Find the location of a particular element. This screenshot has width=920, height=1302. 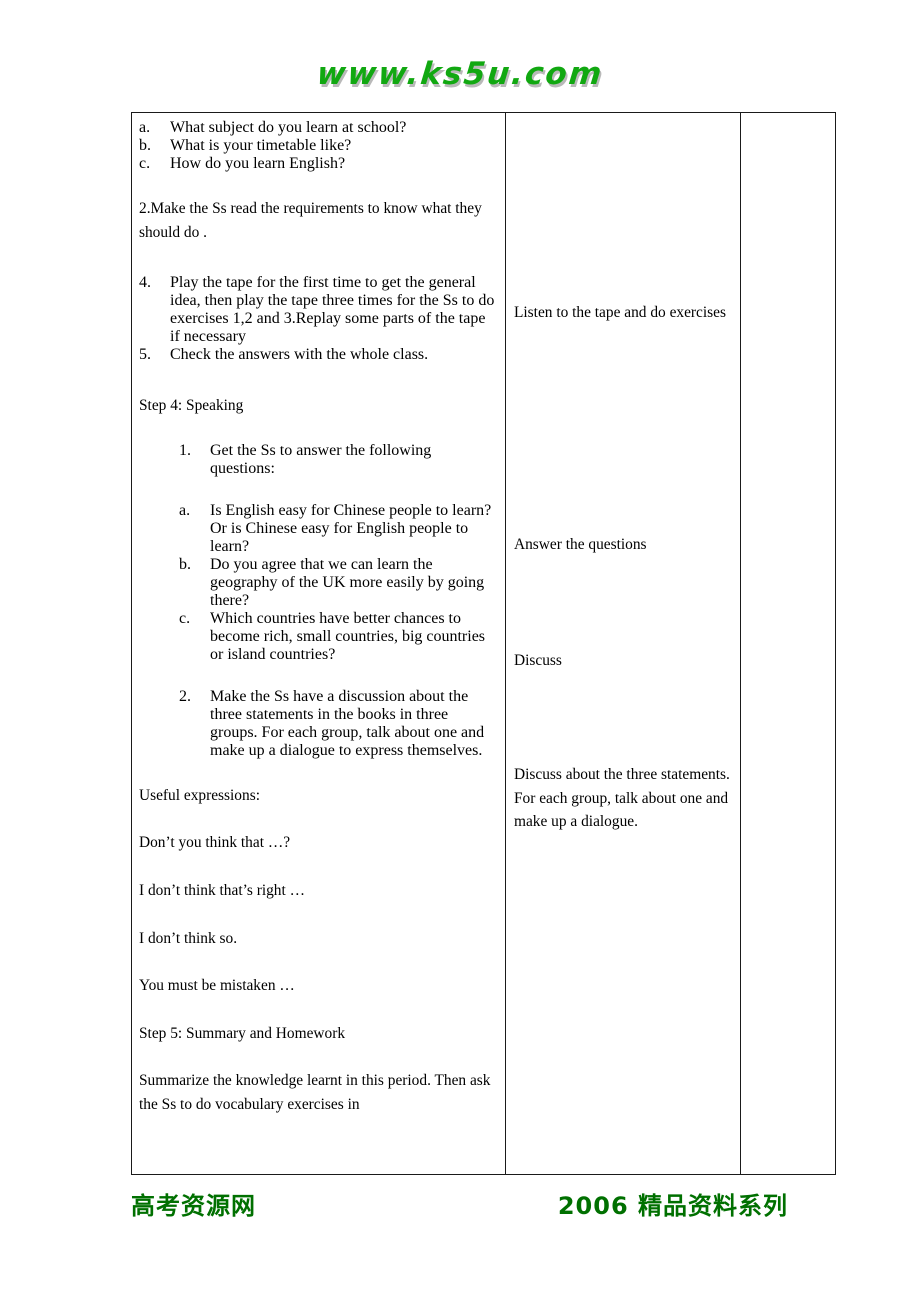

step4-heading: Step 4: Speaking is located at coordinates (191, 406).